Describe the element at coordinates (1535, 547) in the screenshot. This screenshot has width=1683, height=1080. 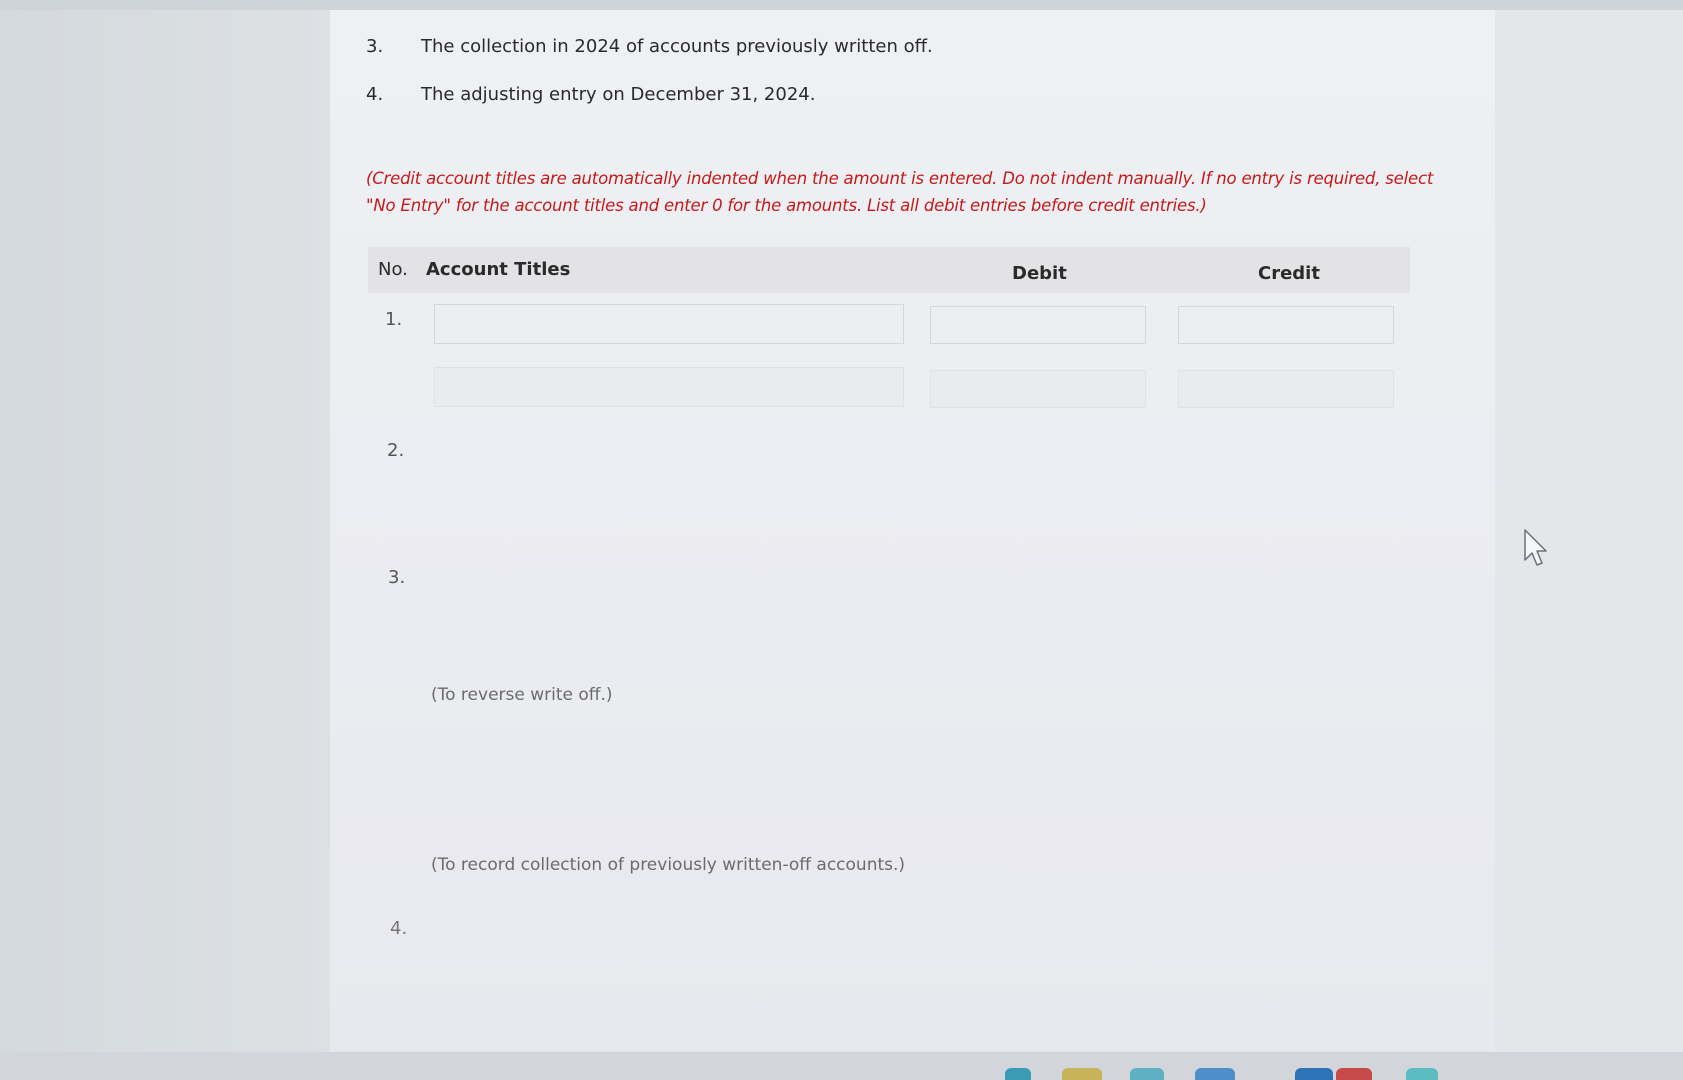
I see `mouse-cursor-icon` at that location.